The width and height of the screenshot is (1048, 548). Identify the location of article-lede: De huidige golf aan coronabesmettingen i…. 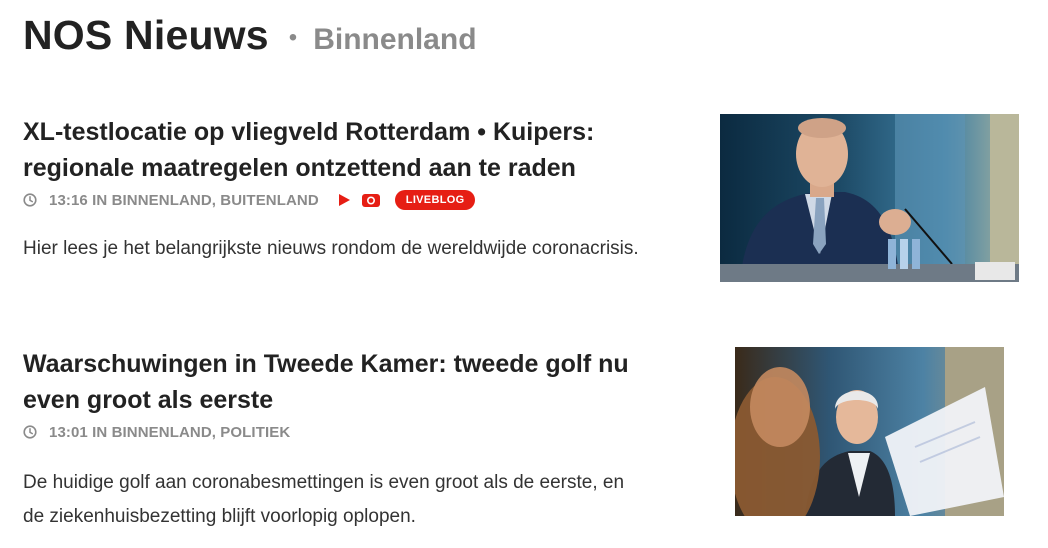
(324, 499).